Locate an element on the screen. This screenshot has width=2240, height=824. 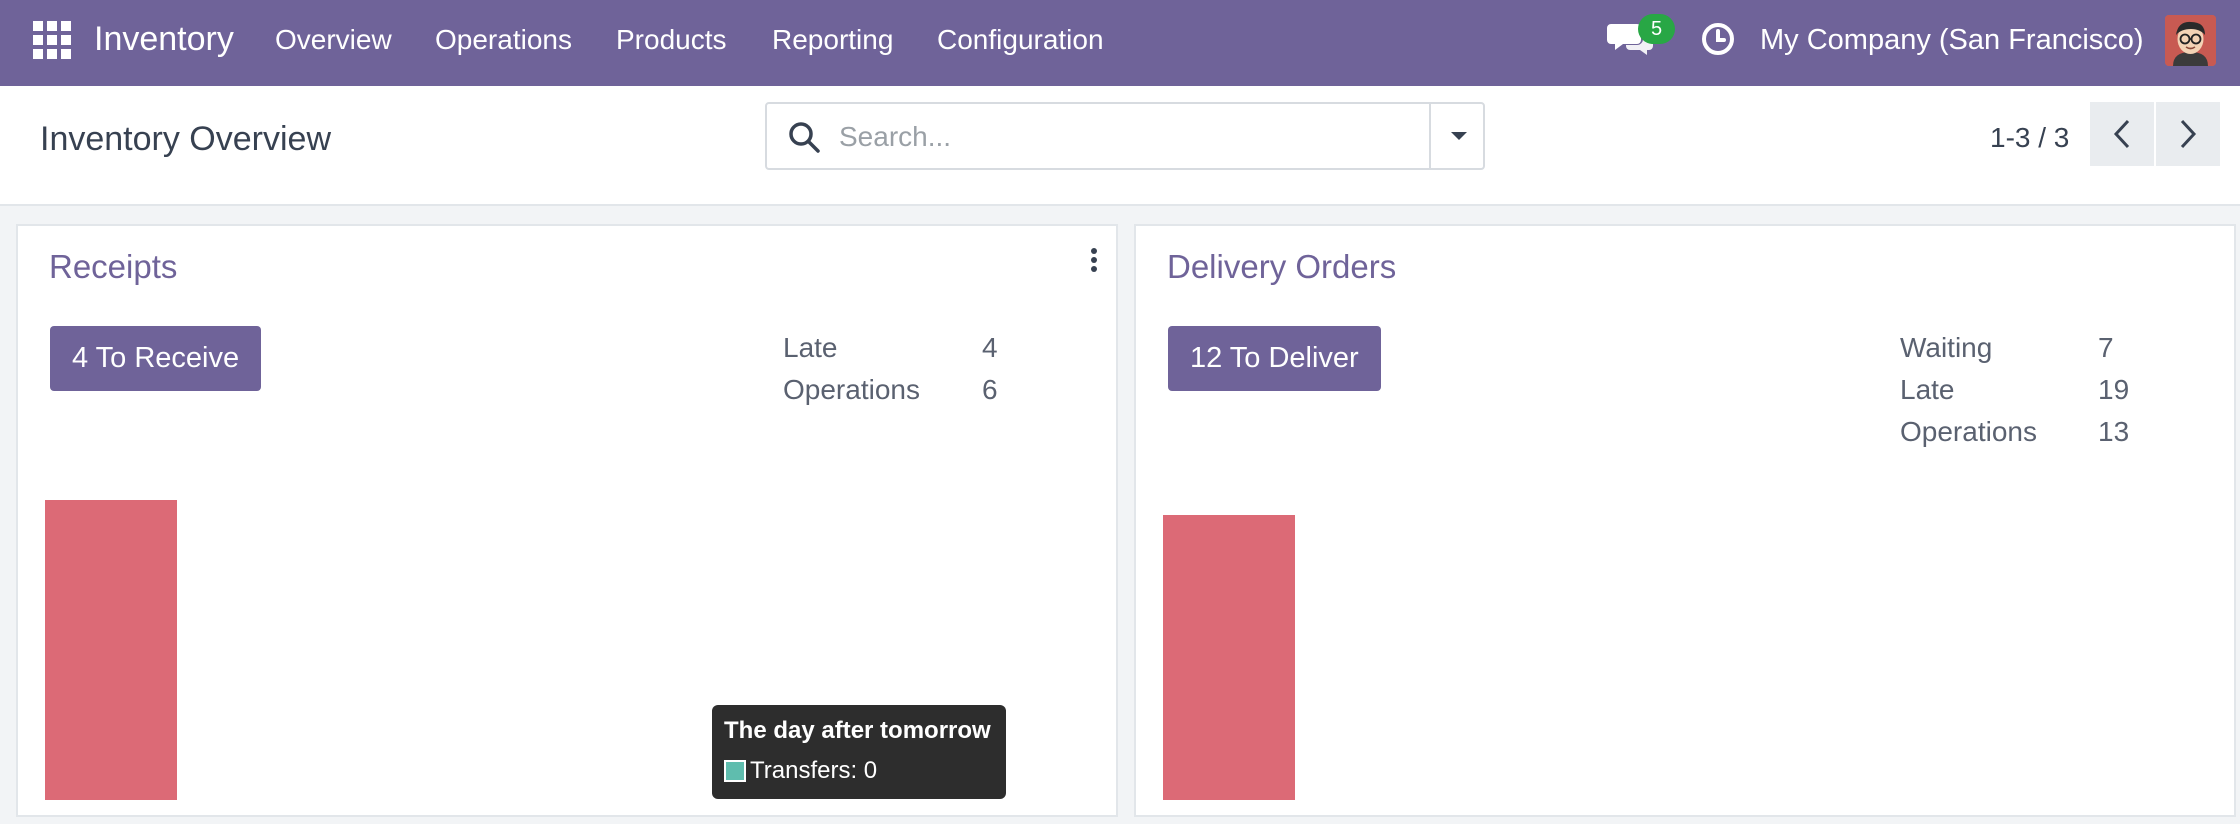
control-panel: Inventory Overview 1-3 / 3 is located at coordinates (1120, 146).